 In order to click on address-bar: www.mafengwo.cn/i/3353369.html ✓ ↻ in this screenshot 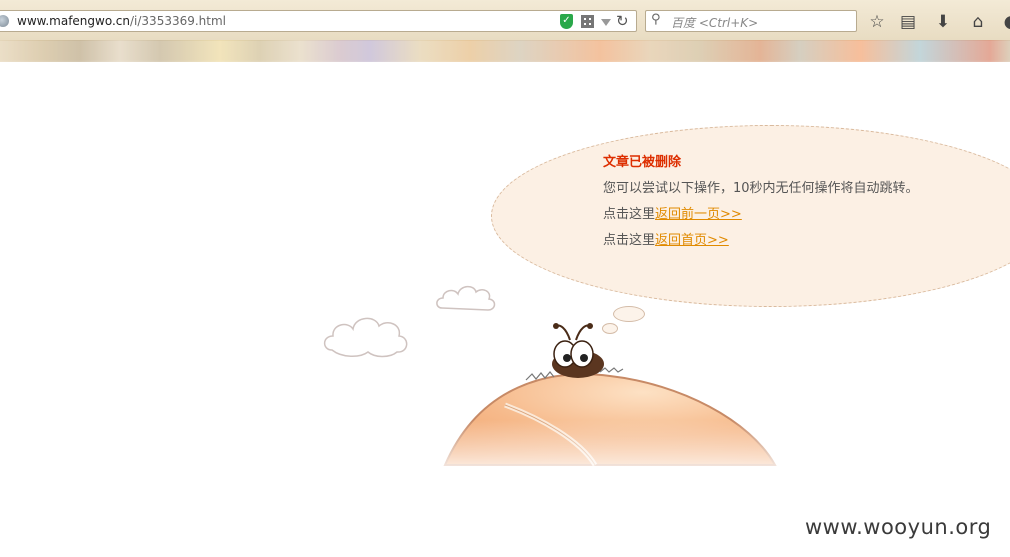, I will do `click(318, 21)`.